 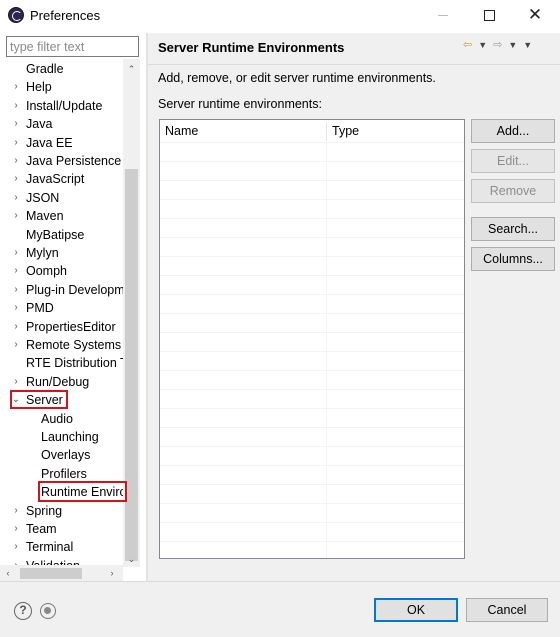 What do you see at coordinates (61, 179) in the screenshot?
I see `tree-item: › JavaScript` at bounding box center [61, 179].